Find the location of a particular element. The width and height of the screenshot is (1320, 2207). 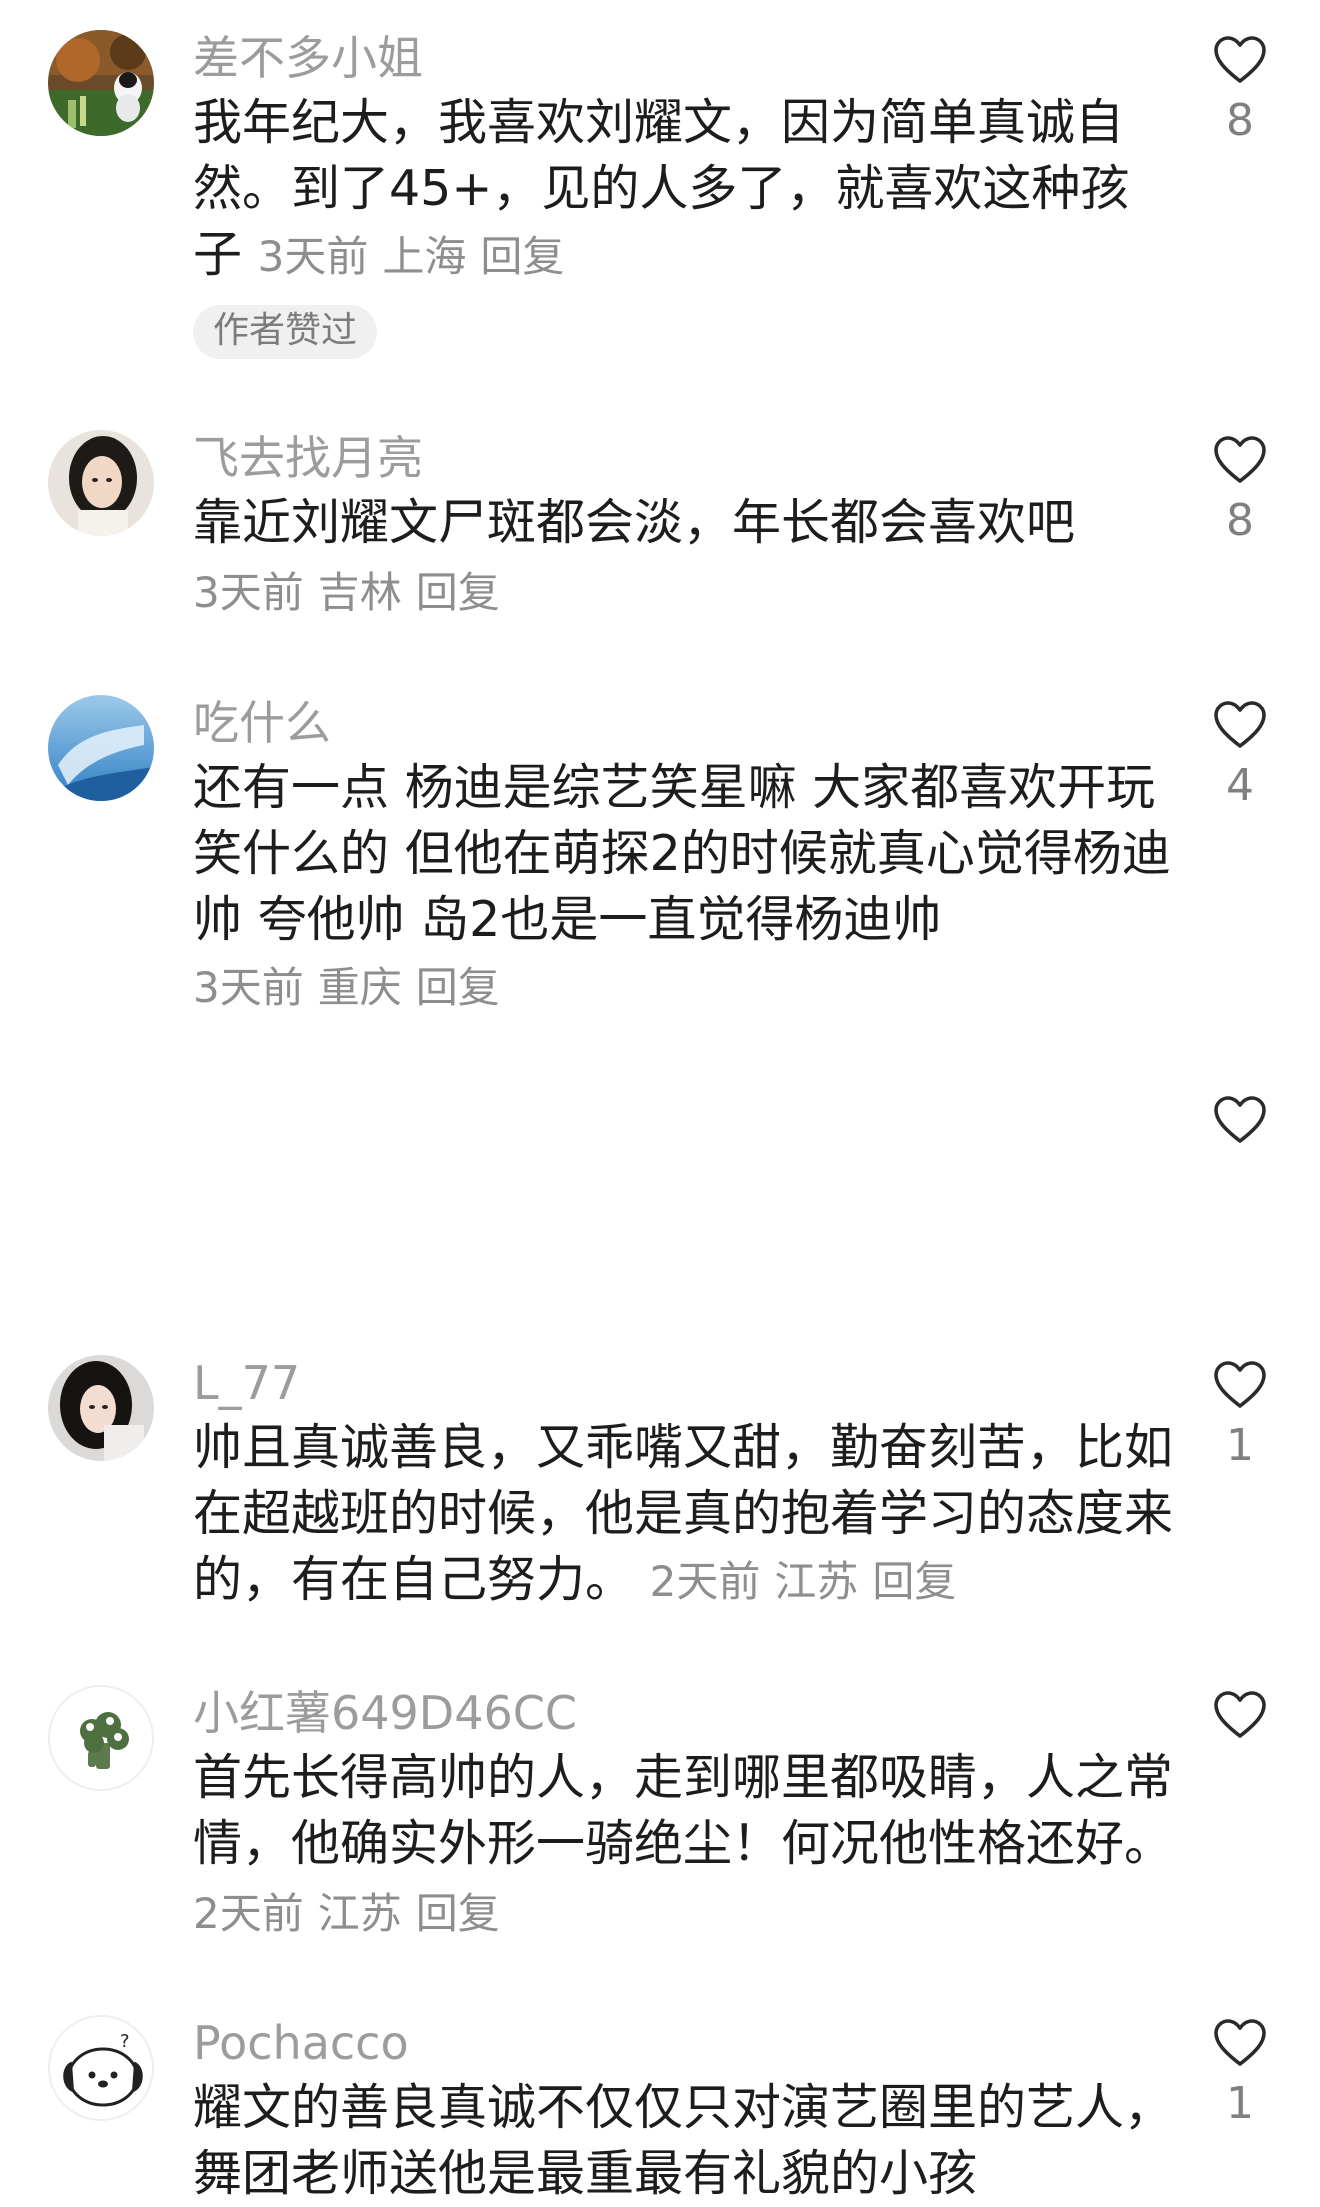

username: 飞去找月亮 is located at coordinates (308, 458).